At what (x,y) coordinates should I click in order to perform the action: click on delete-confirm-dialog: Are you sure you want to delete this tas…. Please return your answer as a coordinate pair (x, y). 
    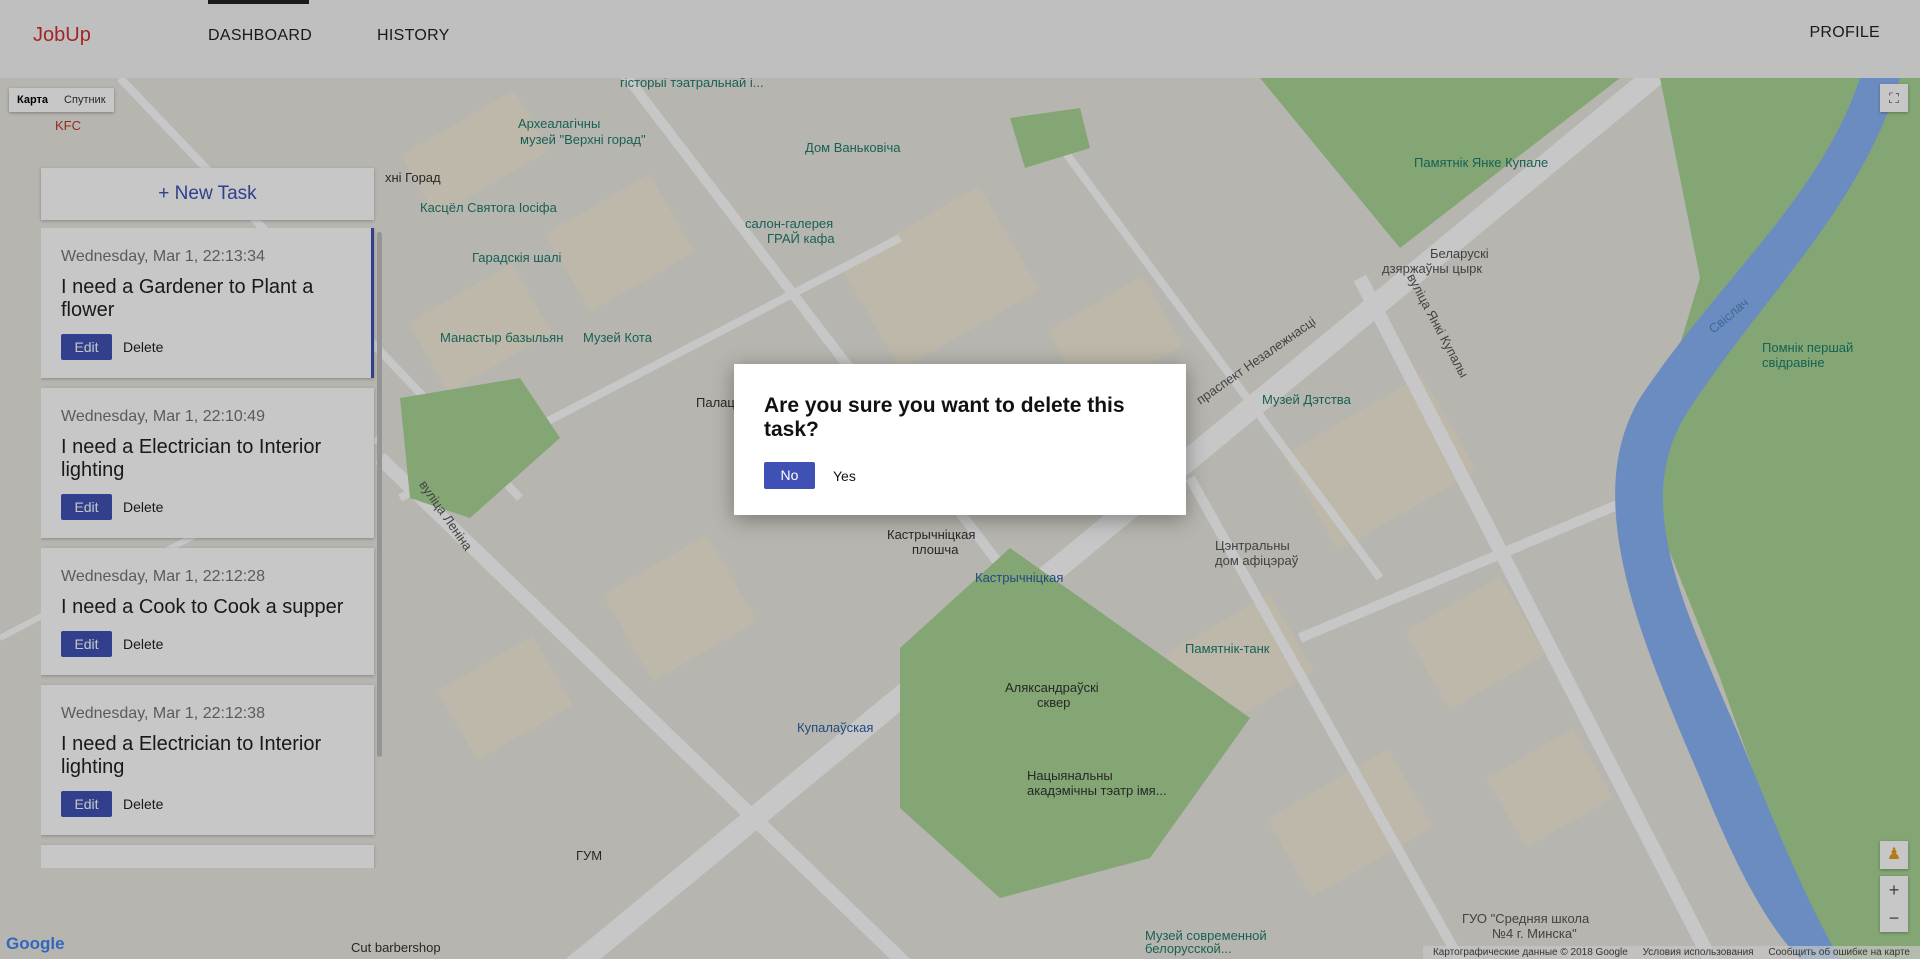
    Looking at the image, I should click on (960, 439).